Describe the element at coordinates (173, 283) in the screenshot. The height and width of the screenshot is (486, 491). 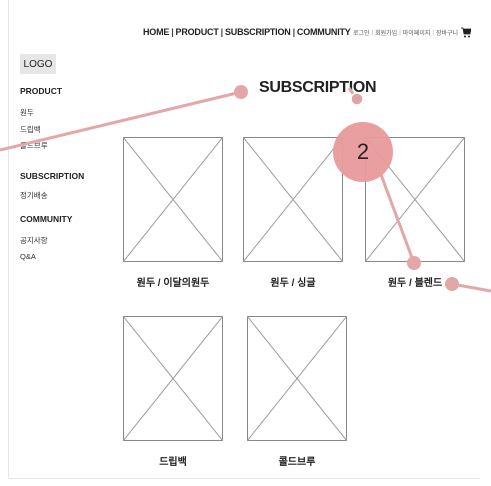
I see `product-name: 원두 / 이달의원두` at that location.